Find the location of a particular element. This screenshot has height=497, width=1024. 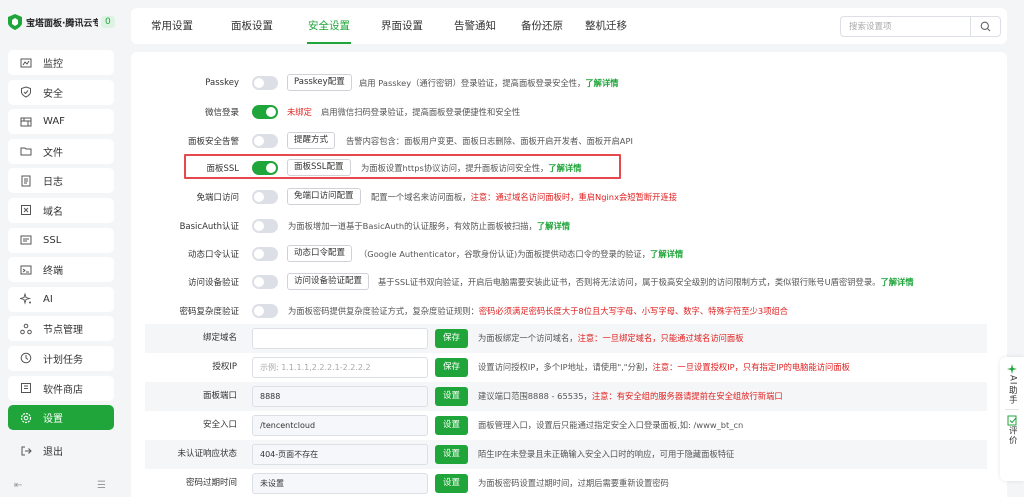

ai-assistant-button: AI助手 is located at coordinates (1012, 389).